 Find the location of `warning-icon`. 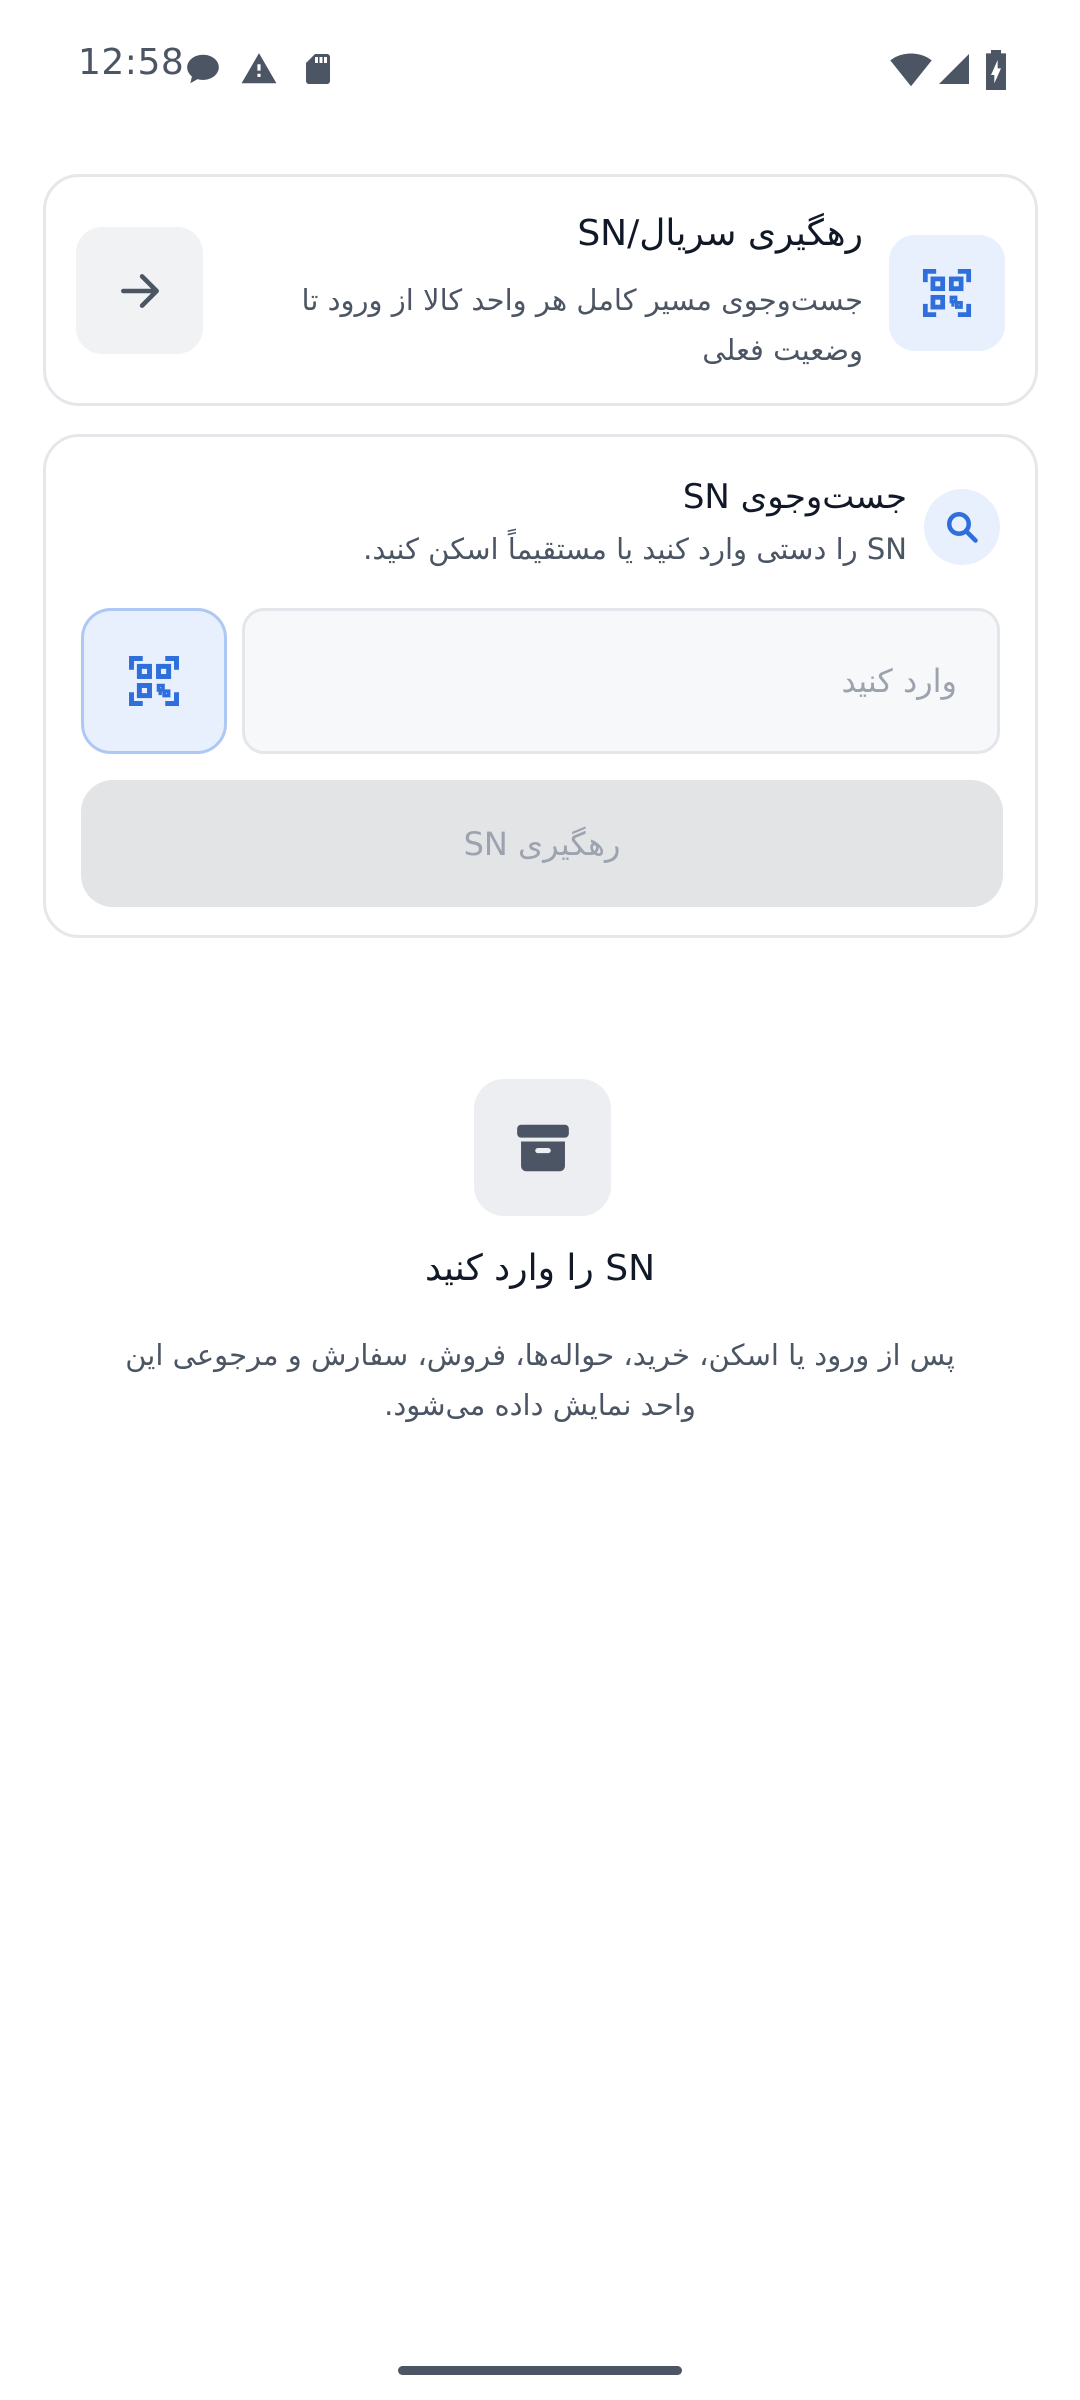

warning-icon is located at coordinates (259, 68).